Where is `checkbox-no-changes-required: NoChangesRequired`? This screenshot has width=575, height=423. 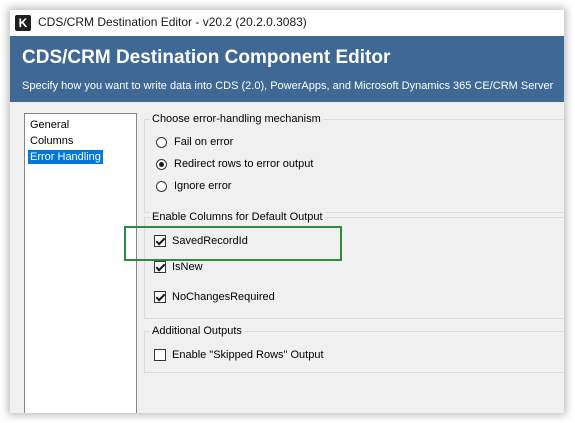
checkbox-no-changes-required: NoChangesRequired is located at coordinates (214, 297).